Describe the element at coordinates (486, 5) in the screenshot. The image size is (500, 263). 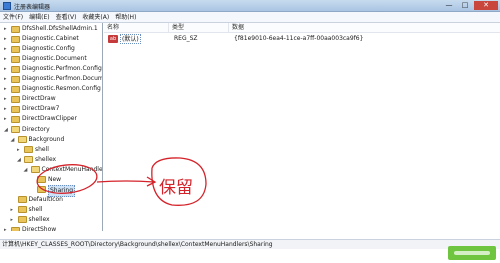
I see `close-button: ✕` at that location.